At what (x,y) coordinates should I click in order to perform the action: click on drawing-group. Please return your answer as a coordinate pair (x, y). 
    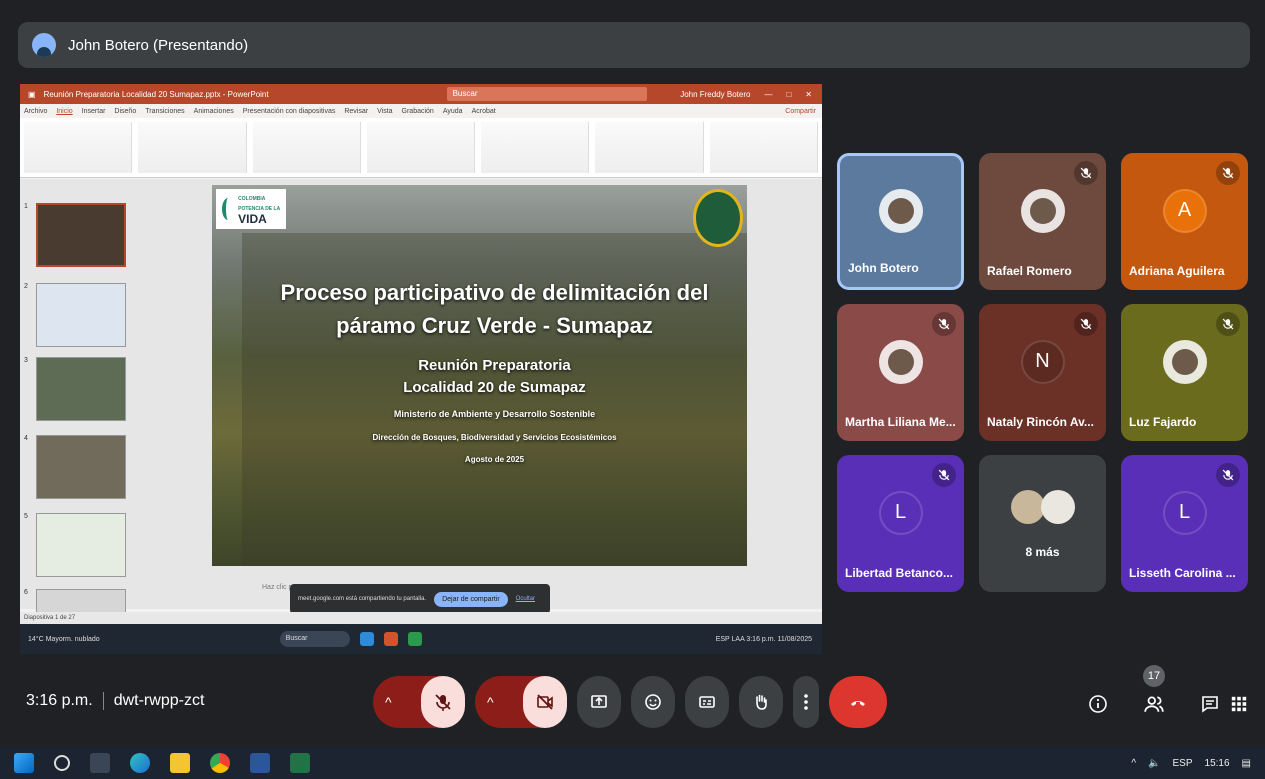
    Looking at the image, I should click on (535, 147).